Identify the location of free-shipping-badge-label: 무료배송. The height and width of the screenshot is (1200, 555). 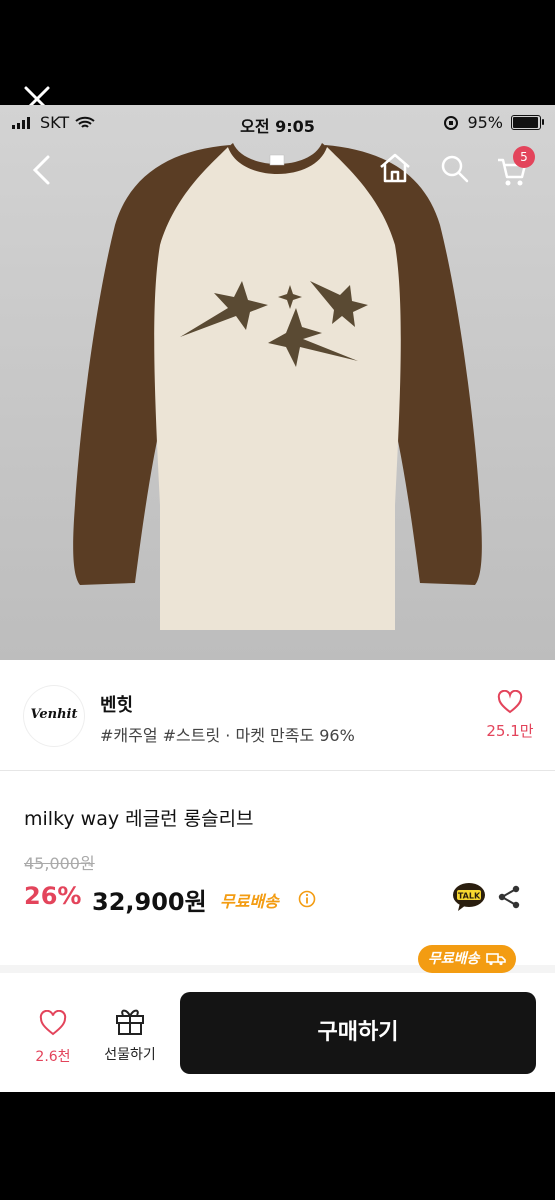
(454, 959).